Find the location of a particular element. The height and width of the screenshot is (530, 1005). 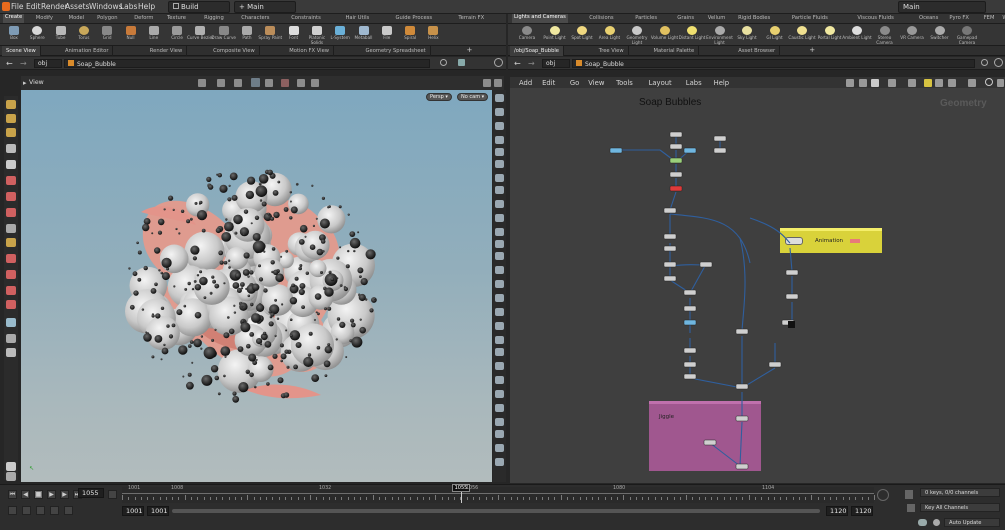

path-node-left: Soap_Bubble is located at coordinates (247, 63).